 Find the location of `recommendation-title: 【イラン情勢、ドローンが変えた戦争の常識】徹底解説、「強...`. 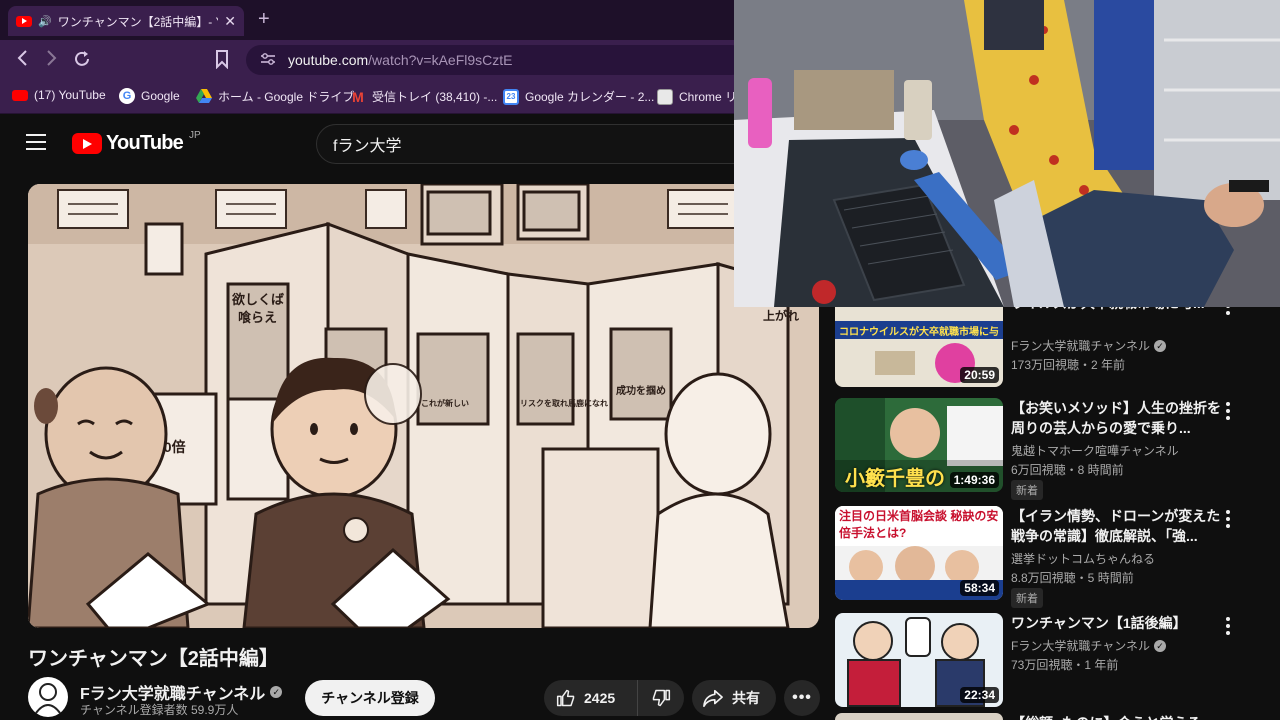

recommendation-title: 【イラン情勢、ドローンが変えた戦争の常識】徹底解説、「強... is located at coordinates (1116, 526).